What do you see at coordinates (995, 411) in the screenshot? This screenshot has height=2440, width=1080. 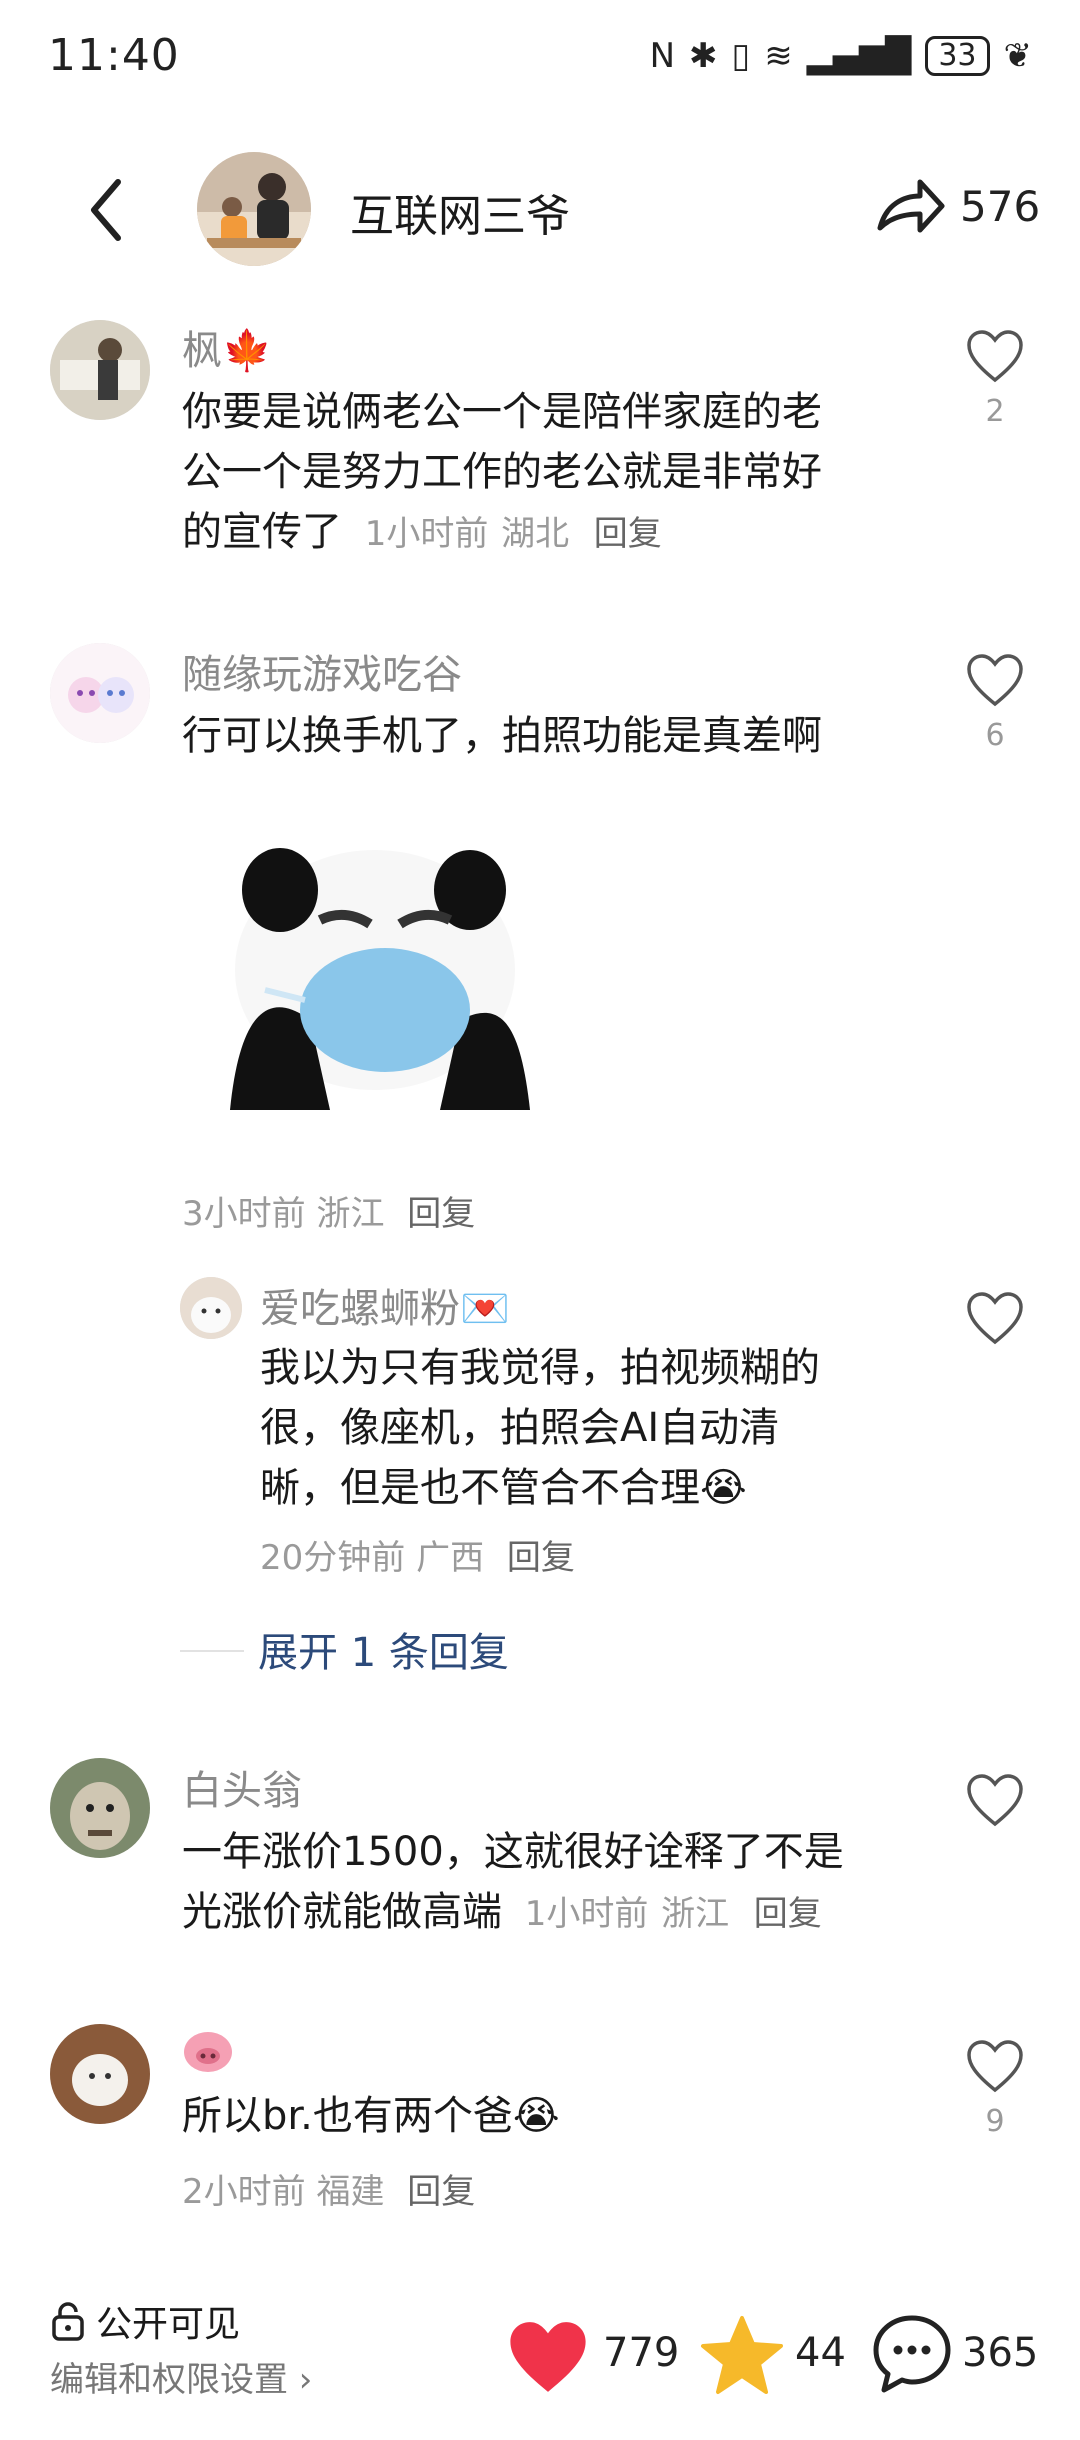 I see `like-count: 2` at bounding box center [995, 411].